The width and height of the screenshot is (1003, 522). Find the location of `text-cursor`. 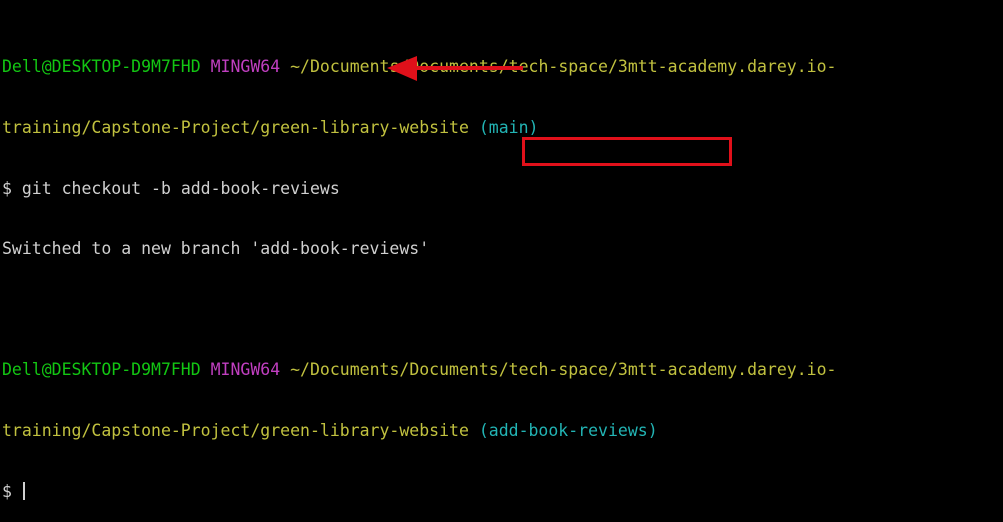

text-cursor is located at coordinates (23, 490).